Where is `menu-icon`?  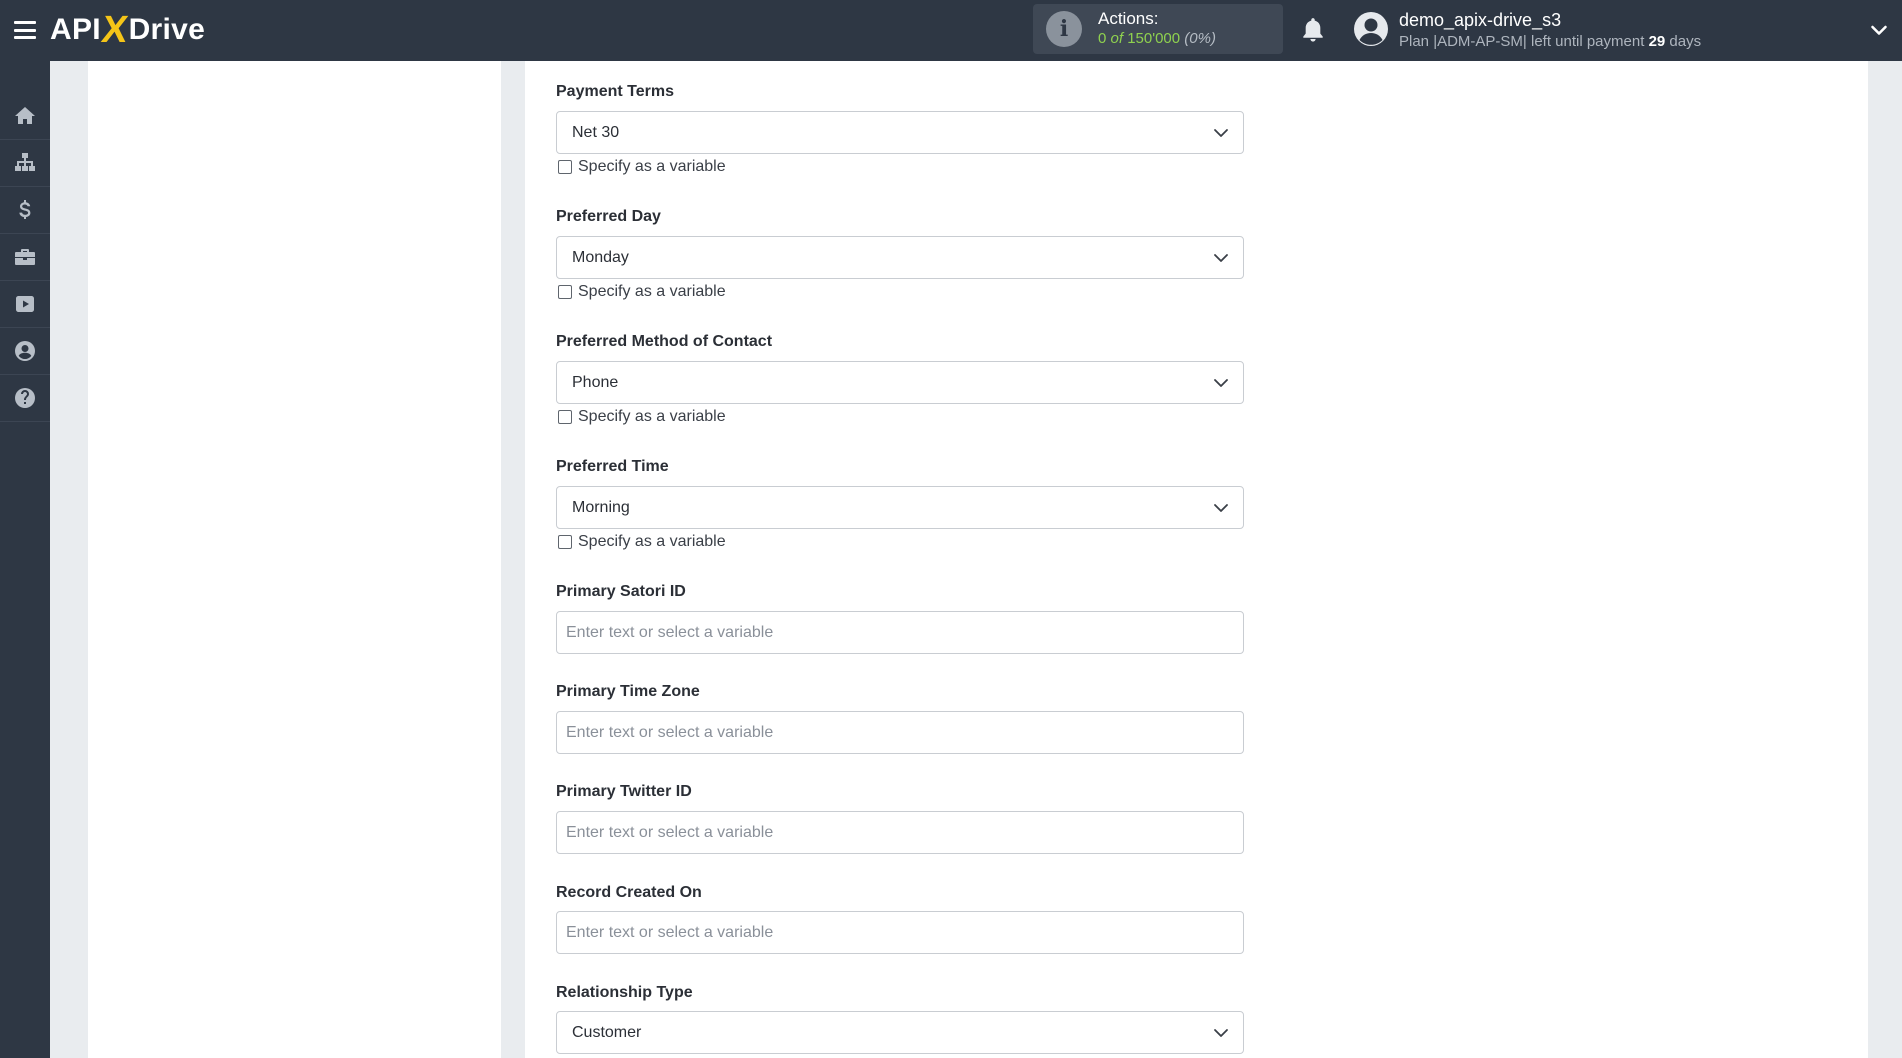 menu-icon is located at coordinates (25, 30).